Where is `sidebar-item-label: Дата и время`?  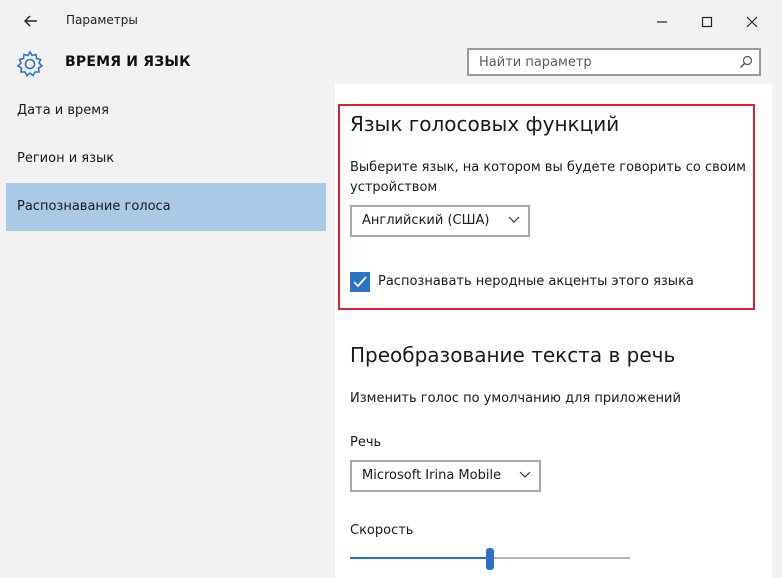 sidebar-item-label: Дата и время is located at coordinates (63, 110).